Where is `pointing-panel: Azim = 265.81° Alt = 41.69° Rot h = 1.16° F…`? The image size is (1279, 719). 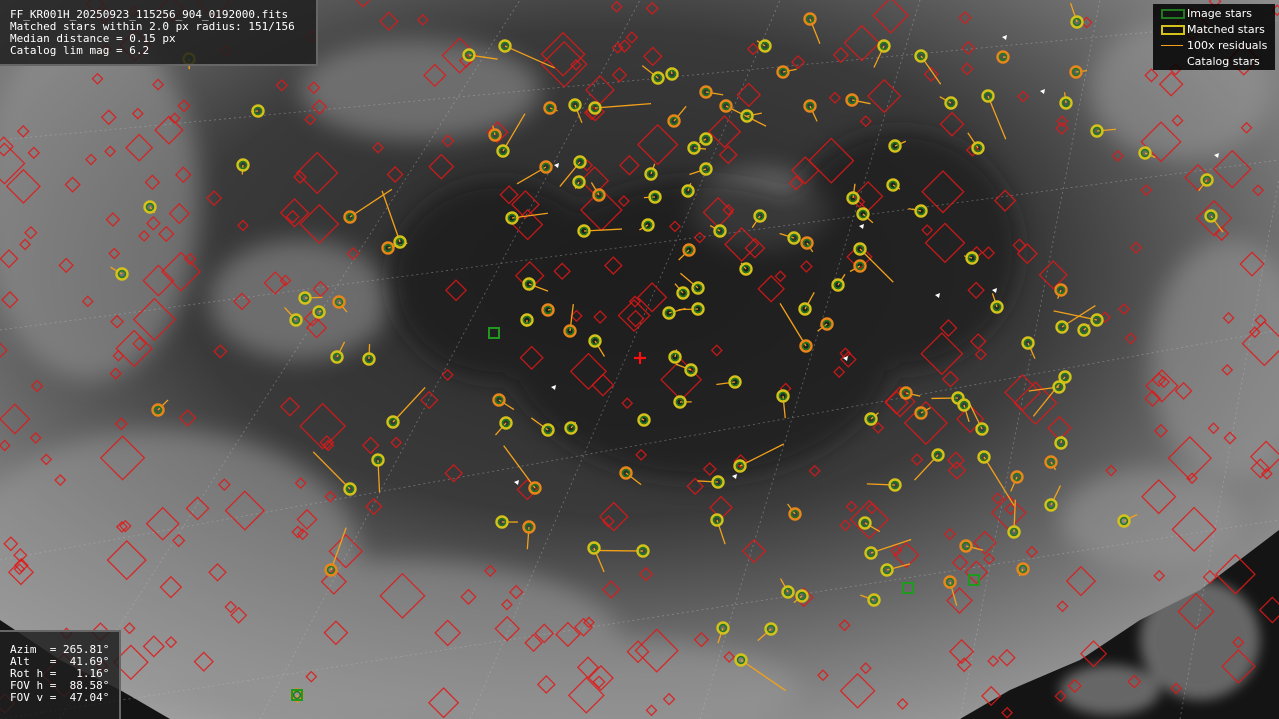
pointing-panel: Azim = 265.81° Alt = 41.69° Rot h = 1.16° F… is located at coordinates (60, 674).